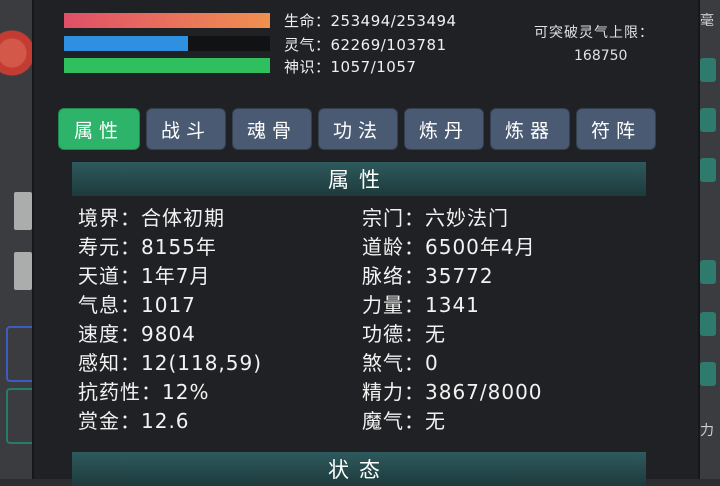  What do you see at coordinates (616, 129) in the screenshot?
I see `tab-talismans: 符阵` at bounding box center [616, 129].